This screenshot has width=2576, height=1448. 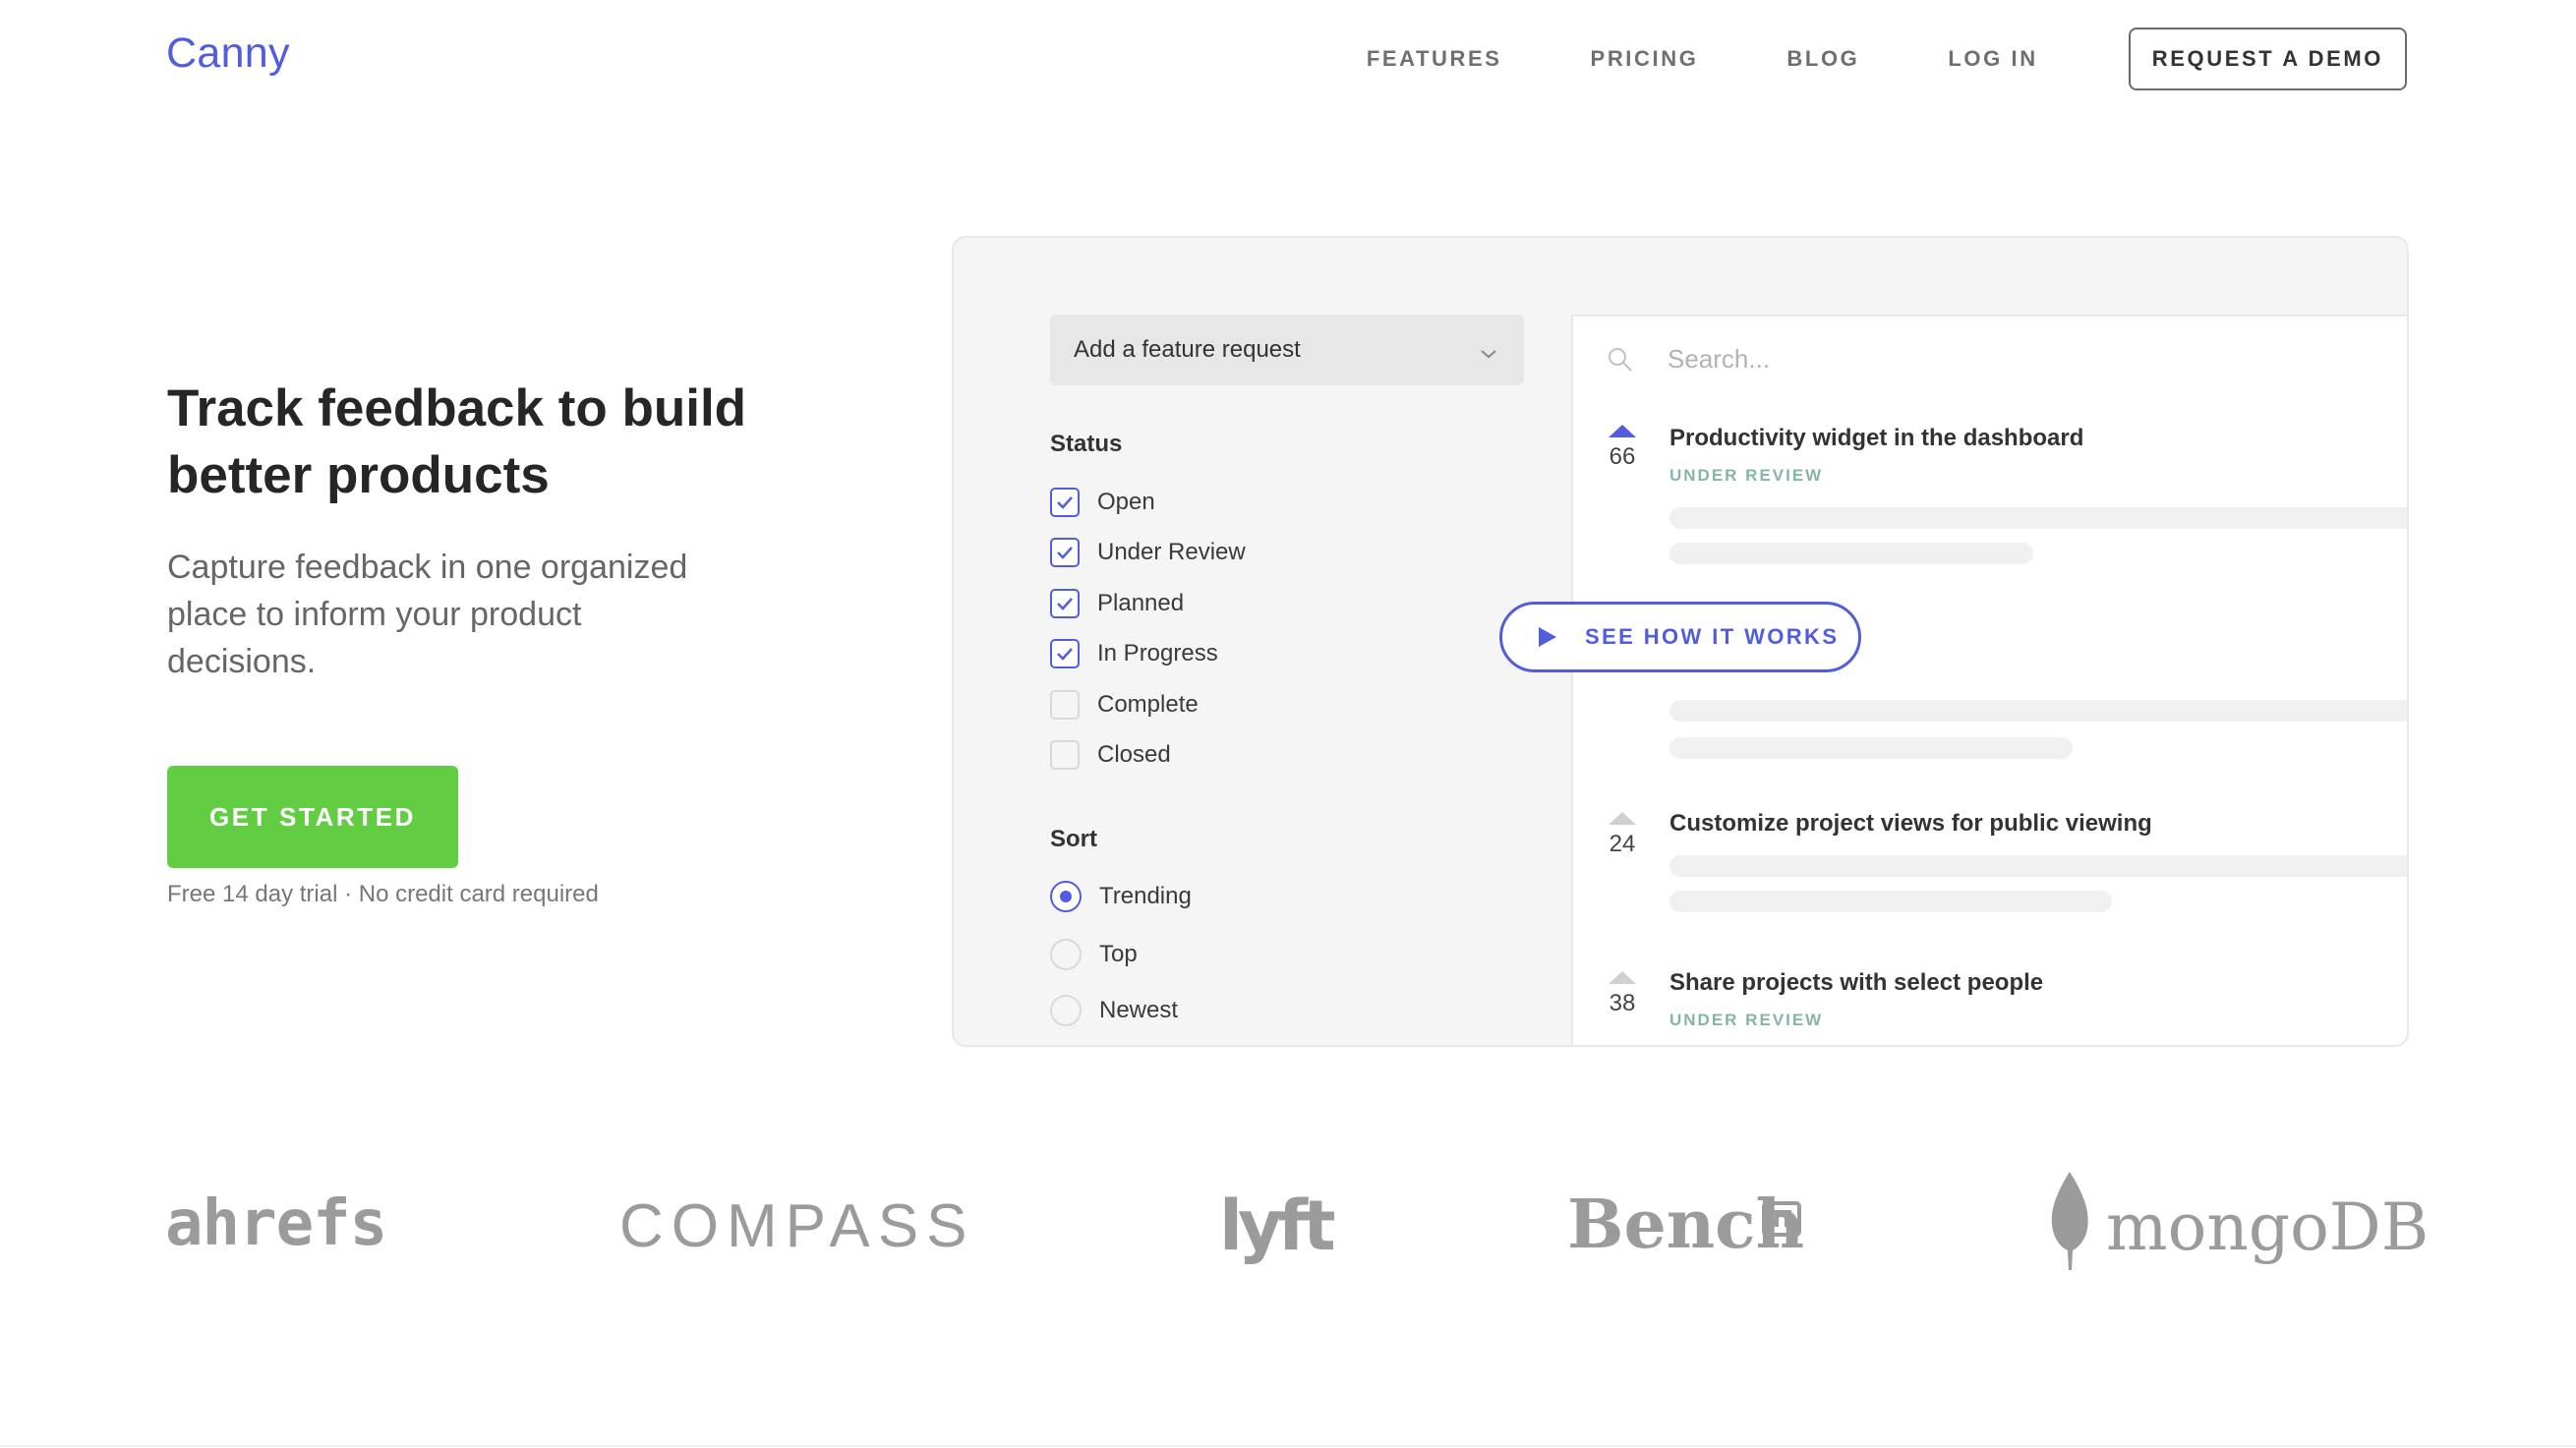 I want to click on status-filter-closed: Closed, so click(x=1110, y=755).